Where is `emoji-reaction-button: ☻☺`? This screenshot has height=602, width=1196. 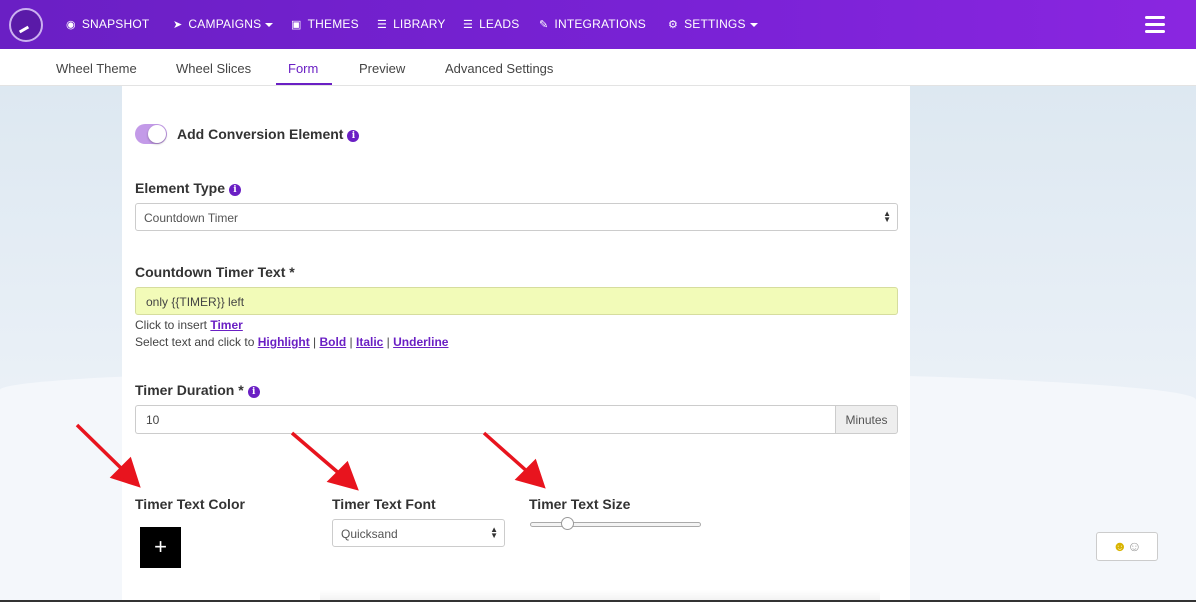
emoji-reaction-button: ☻☺ is located at coordinates (1127, 546).